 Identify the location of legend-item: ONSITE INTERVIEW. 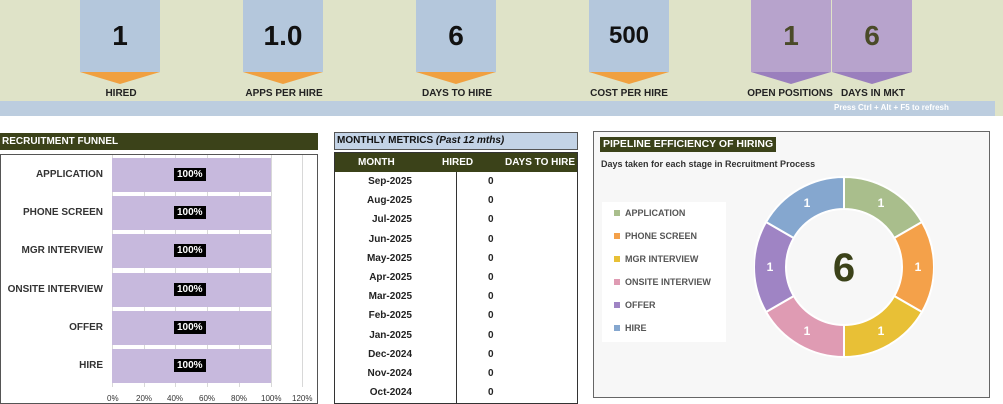
(662, 283).